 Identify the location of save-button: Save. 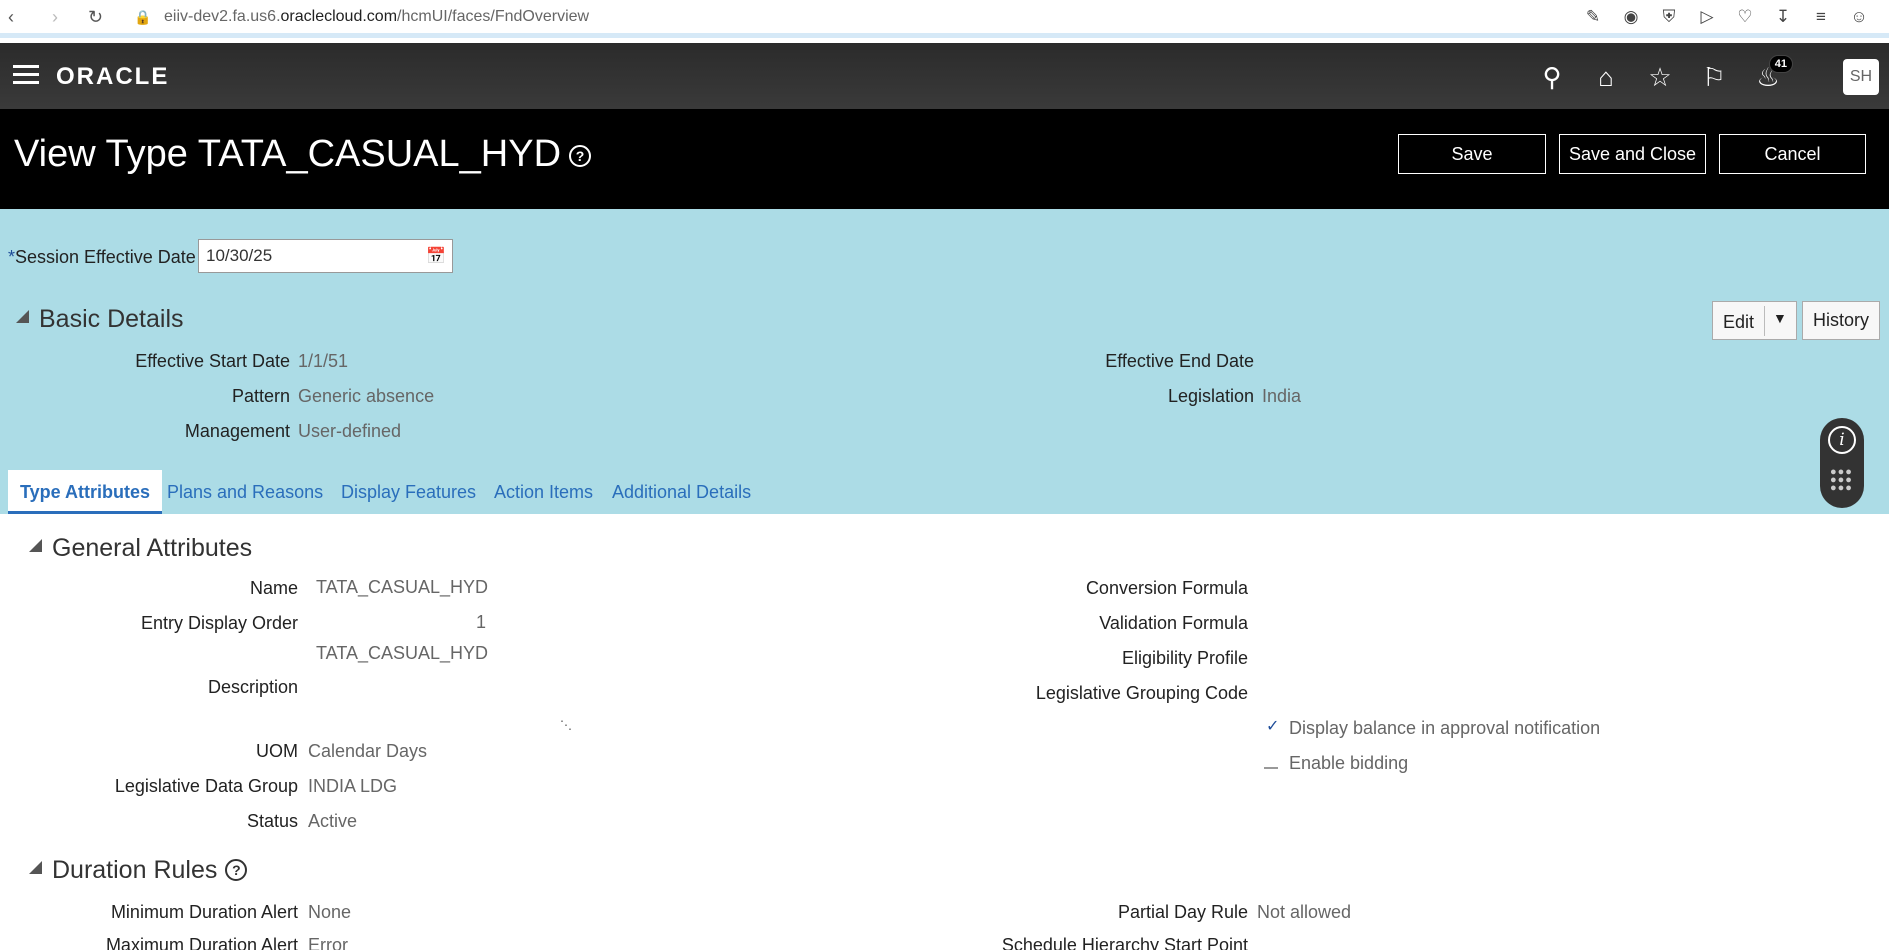
(1472, 154).